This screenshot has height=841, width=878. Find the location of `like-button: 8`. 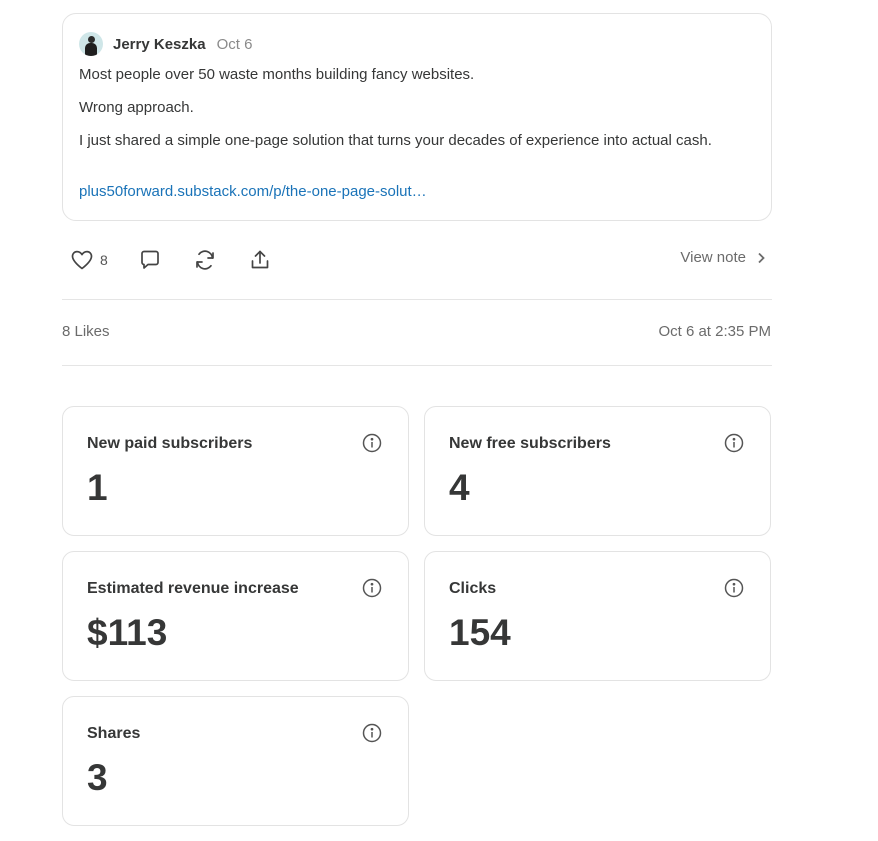

like-button: 8 is located at coordinates (89, 260).